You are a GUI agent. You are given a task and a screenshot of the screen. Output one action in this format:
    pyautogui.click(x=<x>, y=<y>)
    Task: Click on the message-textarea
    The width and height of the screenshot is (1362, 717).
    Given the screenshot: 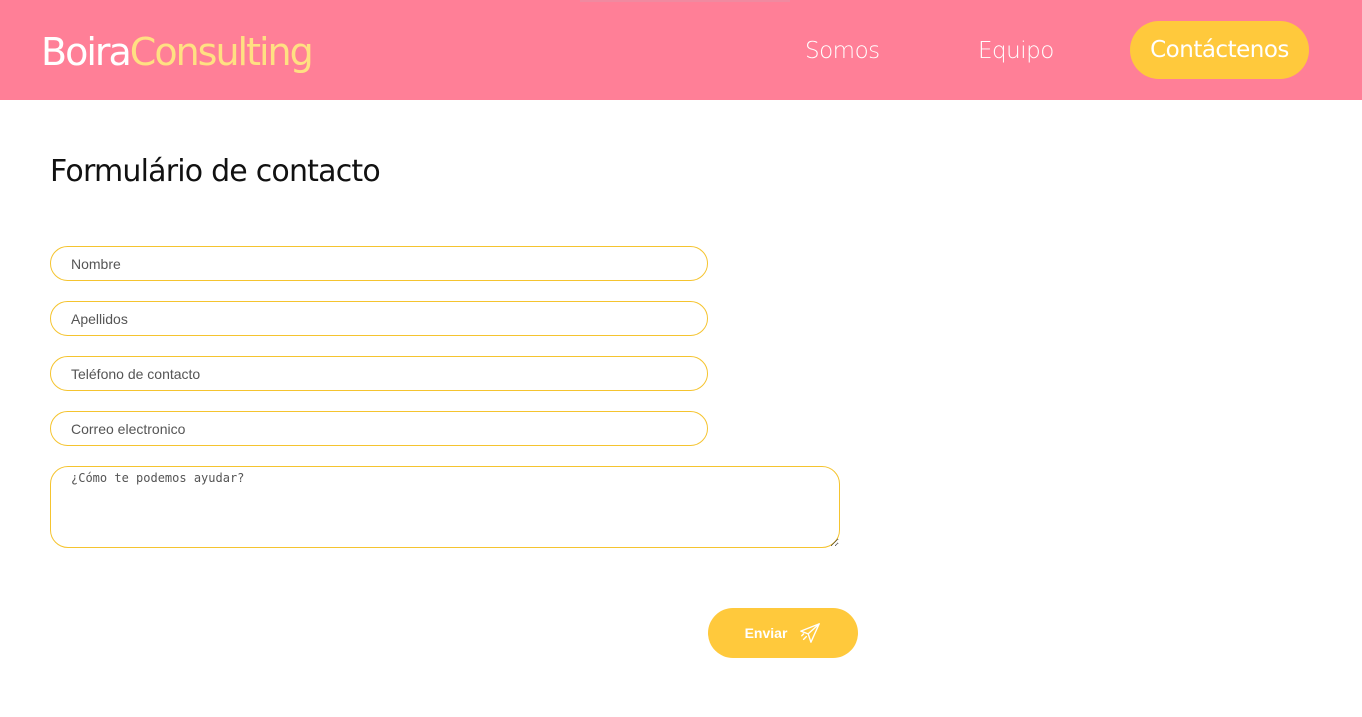 What is the action you would take?
    pyautogui.click(x=445, y=507)
    